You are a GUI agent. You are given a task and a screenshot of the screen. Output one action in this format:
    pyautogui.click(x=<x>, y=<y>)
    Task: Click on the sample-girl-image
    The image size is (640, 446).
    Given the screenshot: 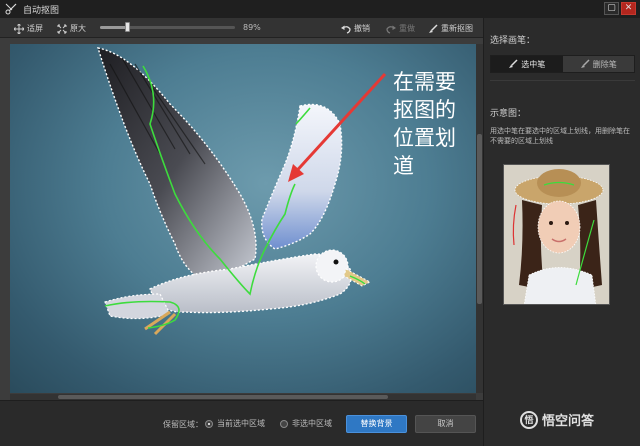 What is the action you would take?
    pyautogui.click(x=556, y=234)
    